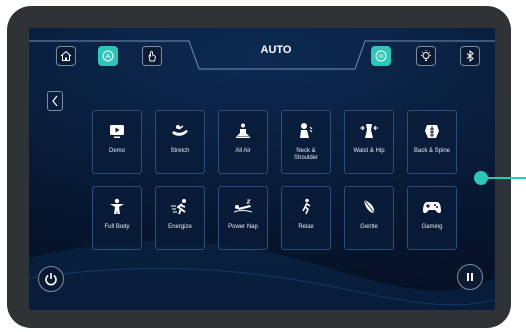 This screenshot has width=526, height=332. Describe the element at coordinates (432, 208) in the screenshot. I see `gamepad-icon` at that location.